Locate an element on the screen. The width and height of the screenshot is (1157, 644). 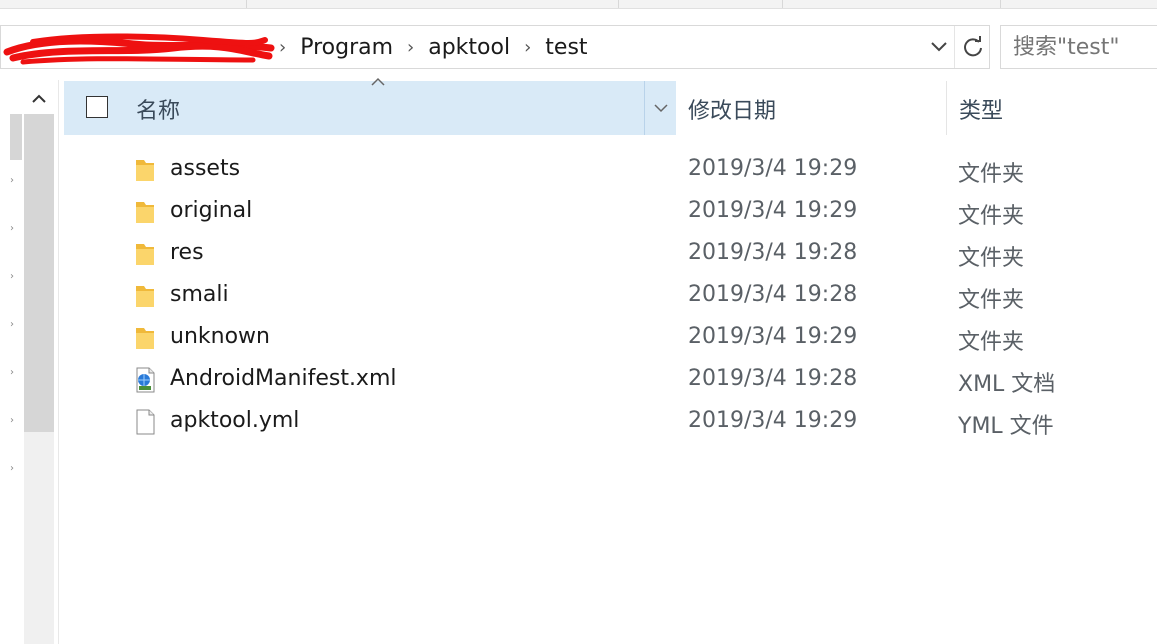
breadcrumb-program: Program is located at coordinates (346, 47).